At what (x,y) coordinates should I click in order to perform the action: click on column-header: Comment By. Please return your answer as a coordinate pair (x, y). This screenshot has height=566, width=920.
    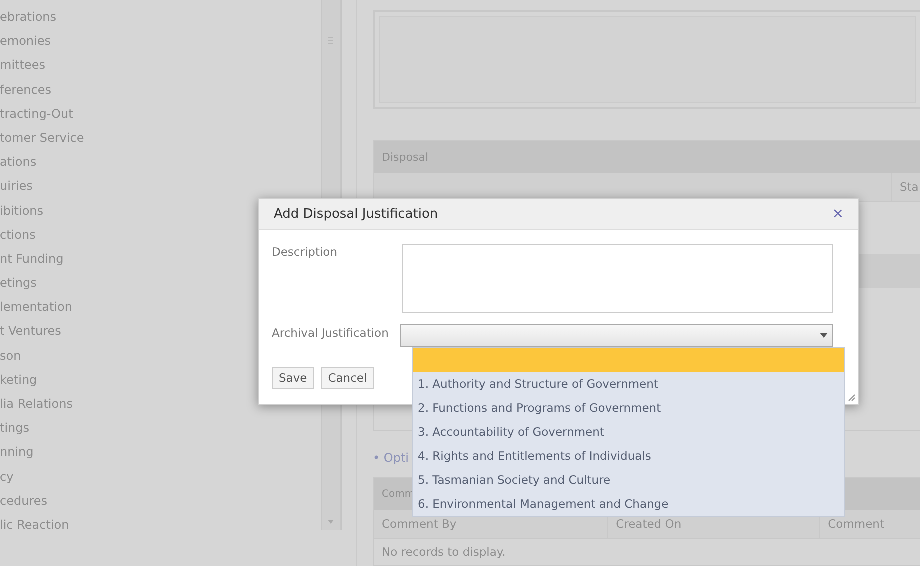
    Looking at the image, I should click on (419, 525).